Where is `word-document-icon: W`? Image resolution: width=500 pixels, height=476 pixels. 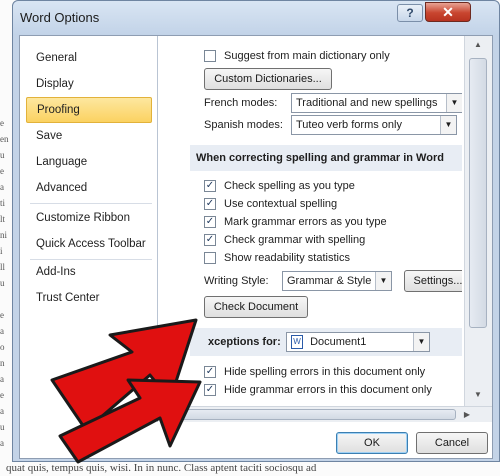
word-document-icon: W is located at coordinates (297, 342).